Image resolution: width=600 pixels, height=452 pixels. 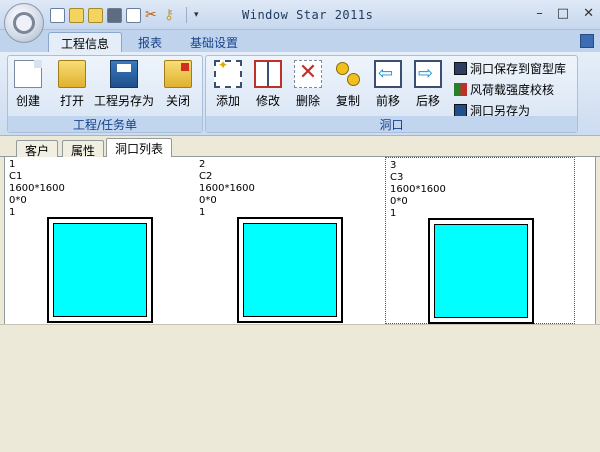 I want to click on project-group-label: 工程/任务单, so click(x=105, y=124).